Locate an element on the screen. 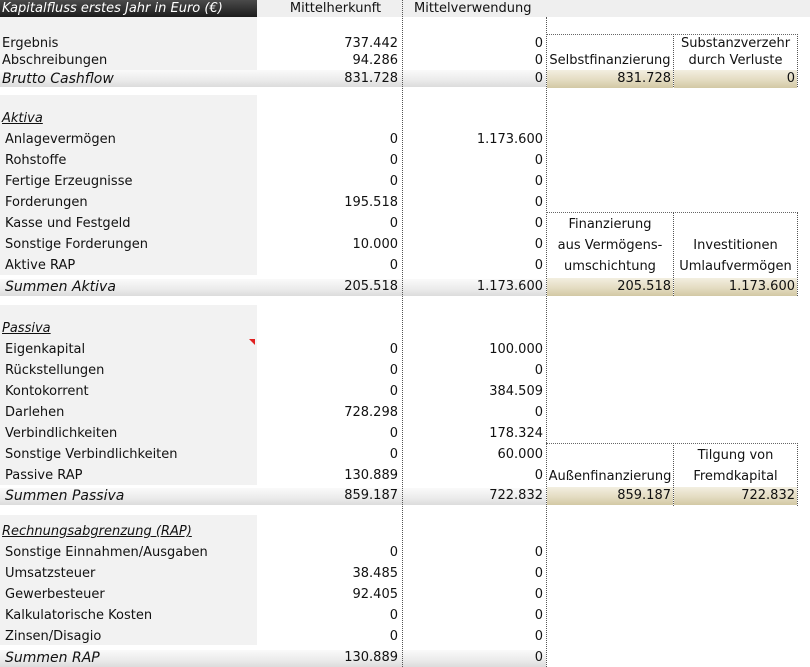 The height and width of the screenshot is (667, 810). row-label: Abschreibungen is located at coordinates (55, 60).